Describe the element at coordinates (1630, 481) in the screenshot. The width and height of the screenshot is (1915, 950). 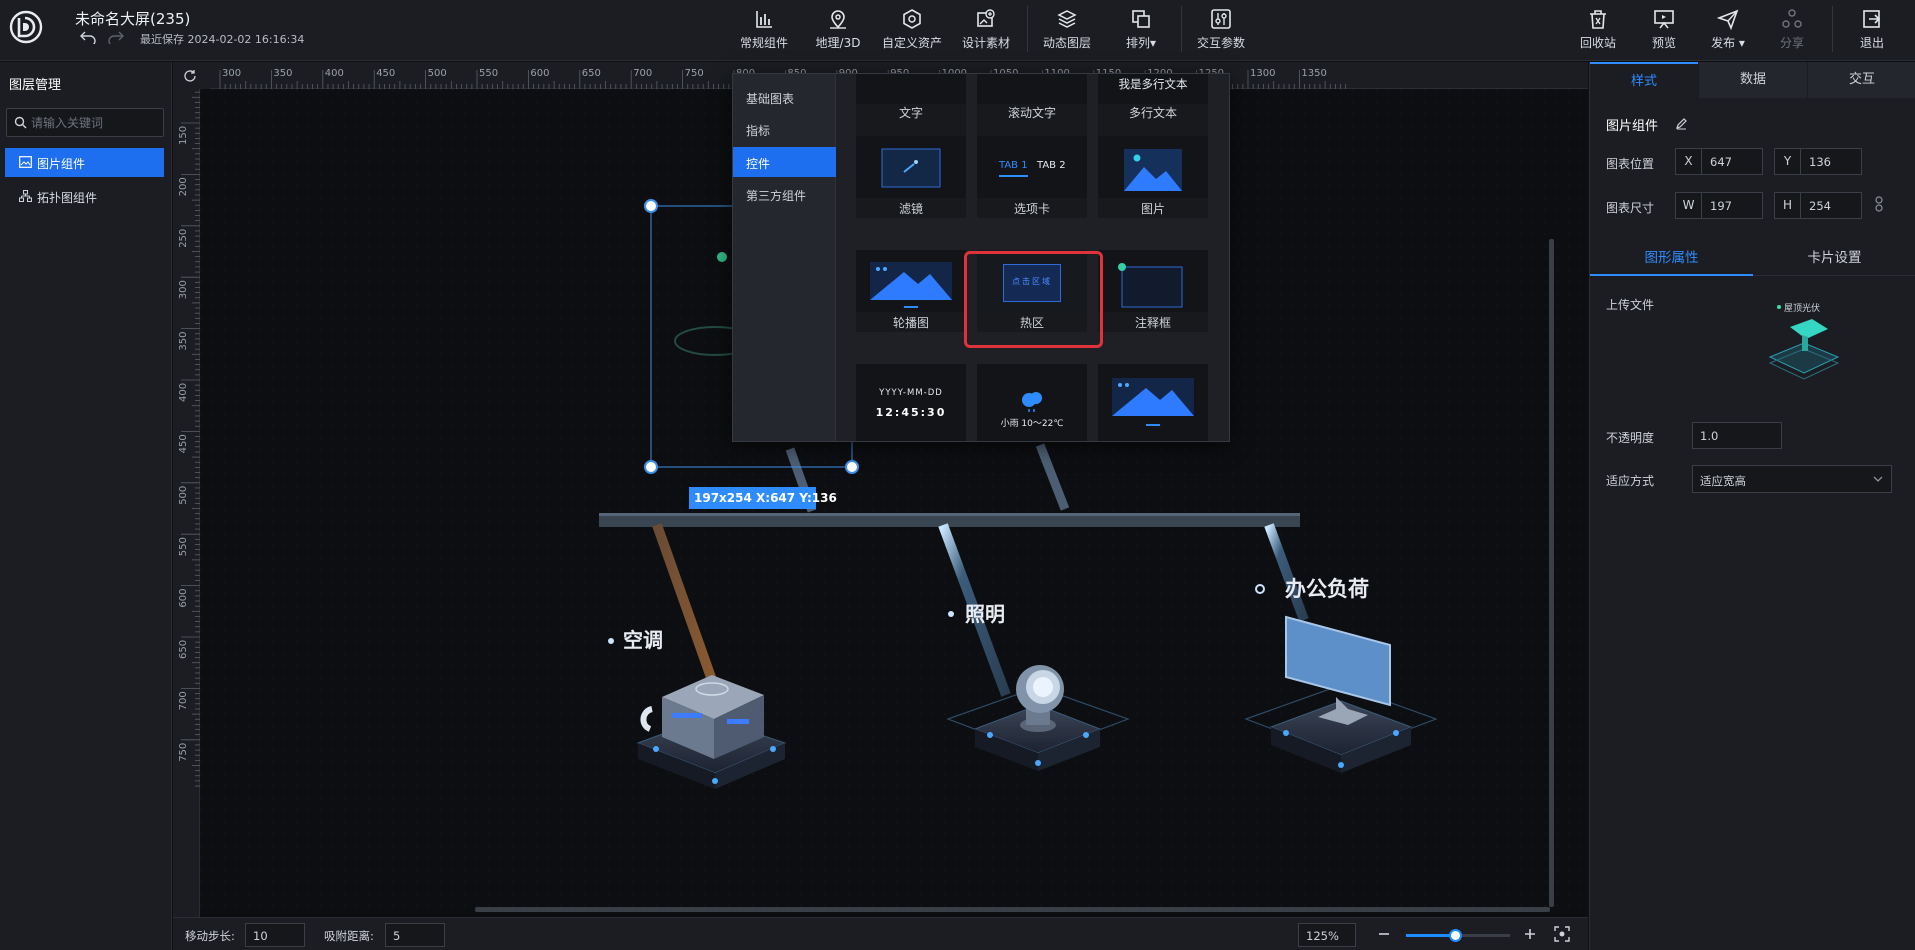
I see `fit-mode-label: 适应方式` at that location.